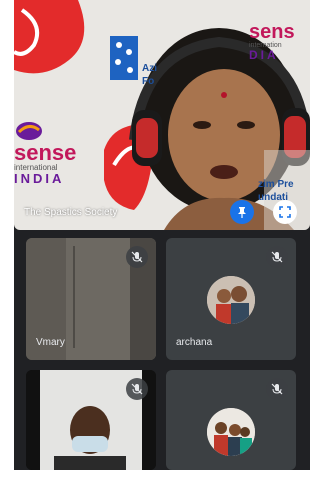  I want to click on sense-logo-right: sens internation DIA, so click(272, 30).